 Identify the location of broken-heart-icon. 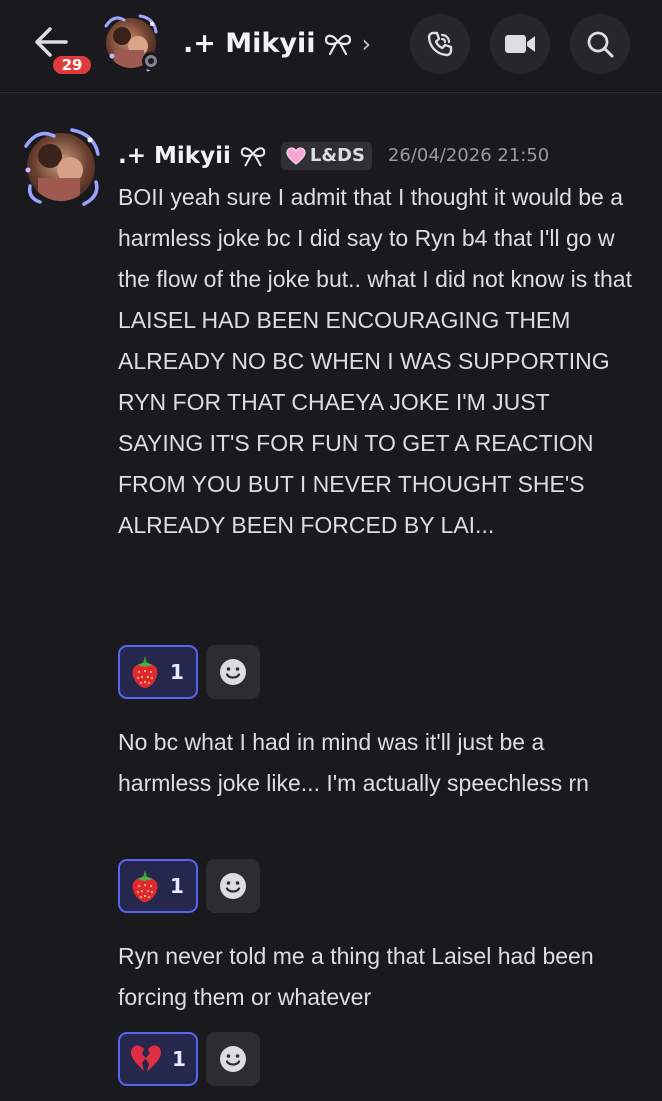
(146, 1058).